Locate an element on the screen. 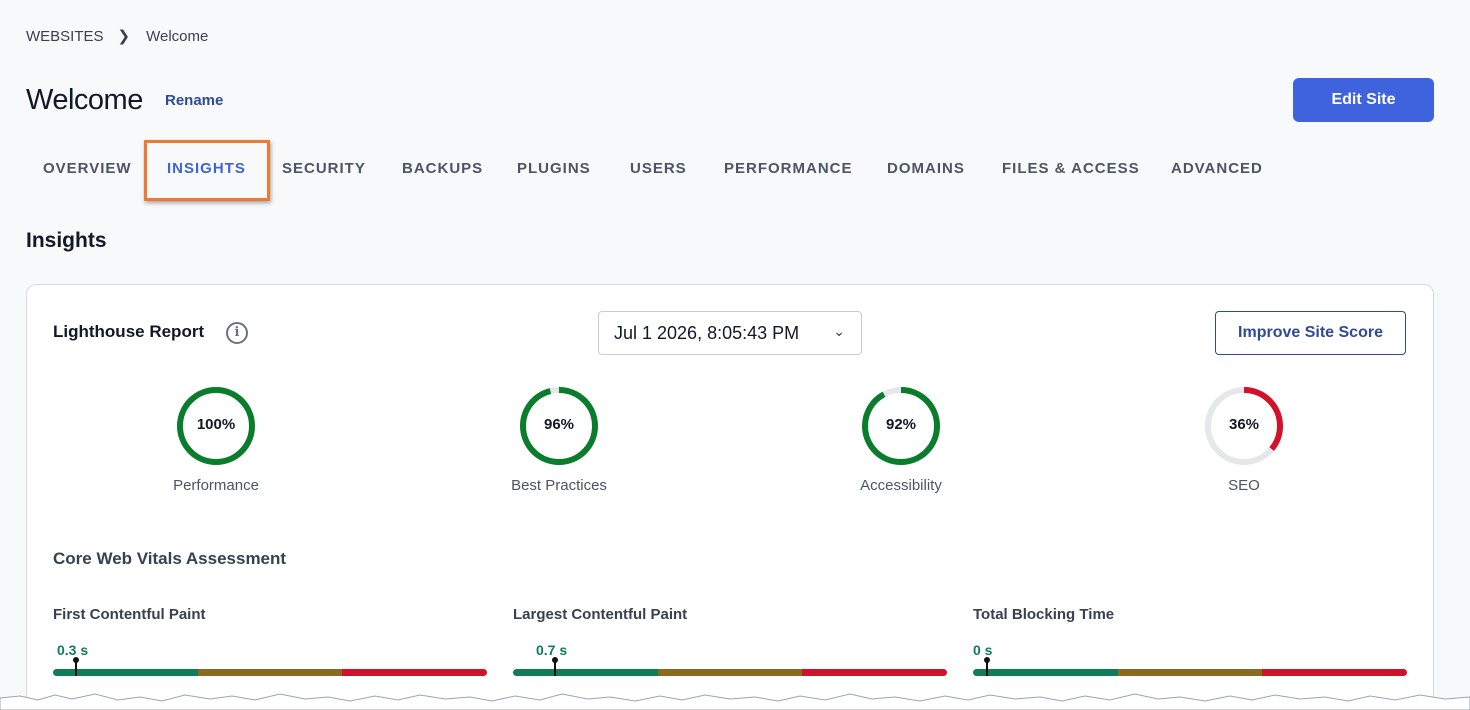 The image size is (1470, 710). info-icon: i is located at coordinates (237, 333).